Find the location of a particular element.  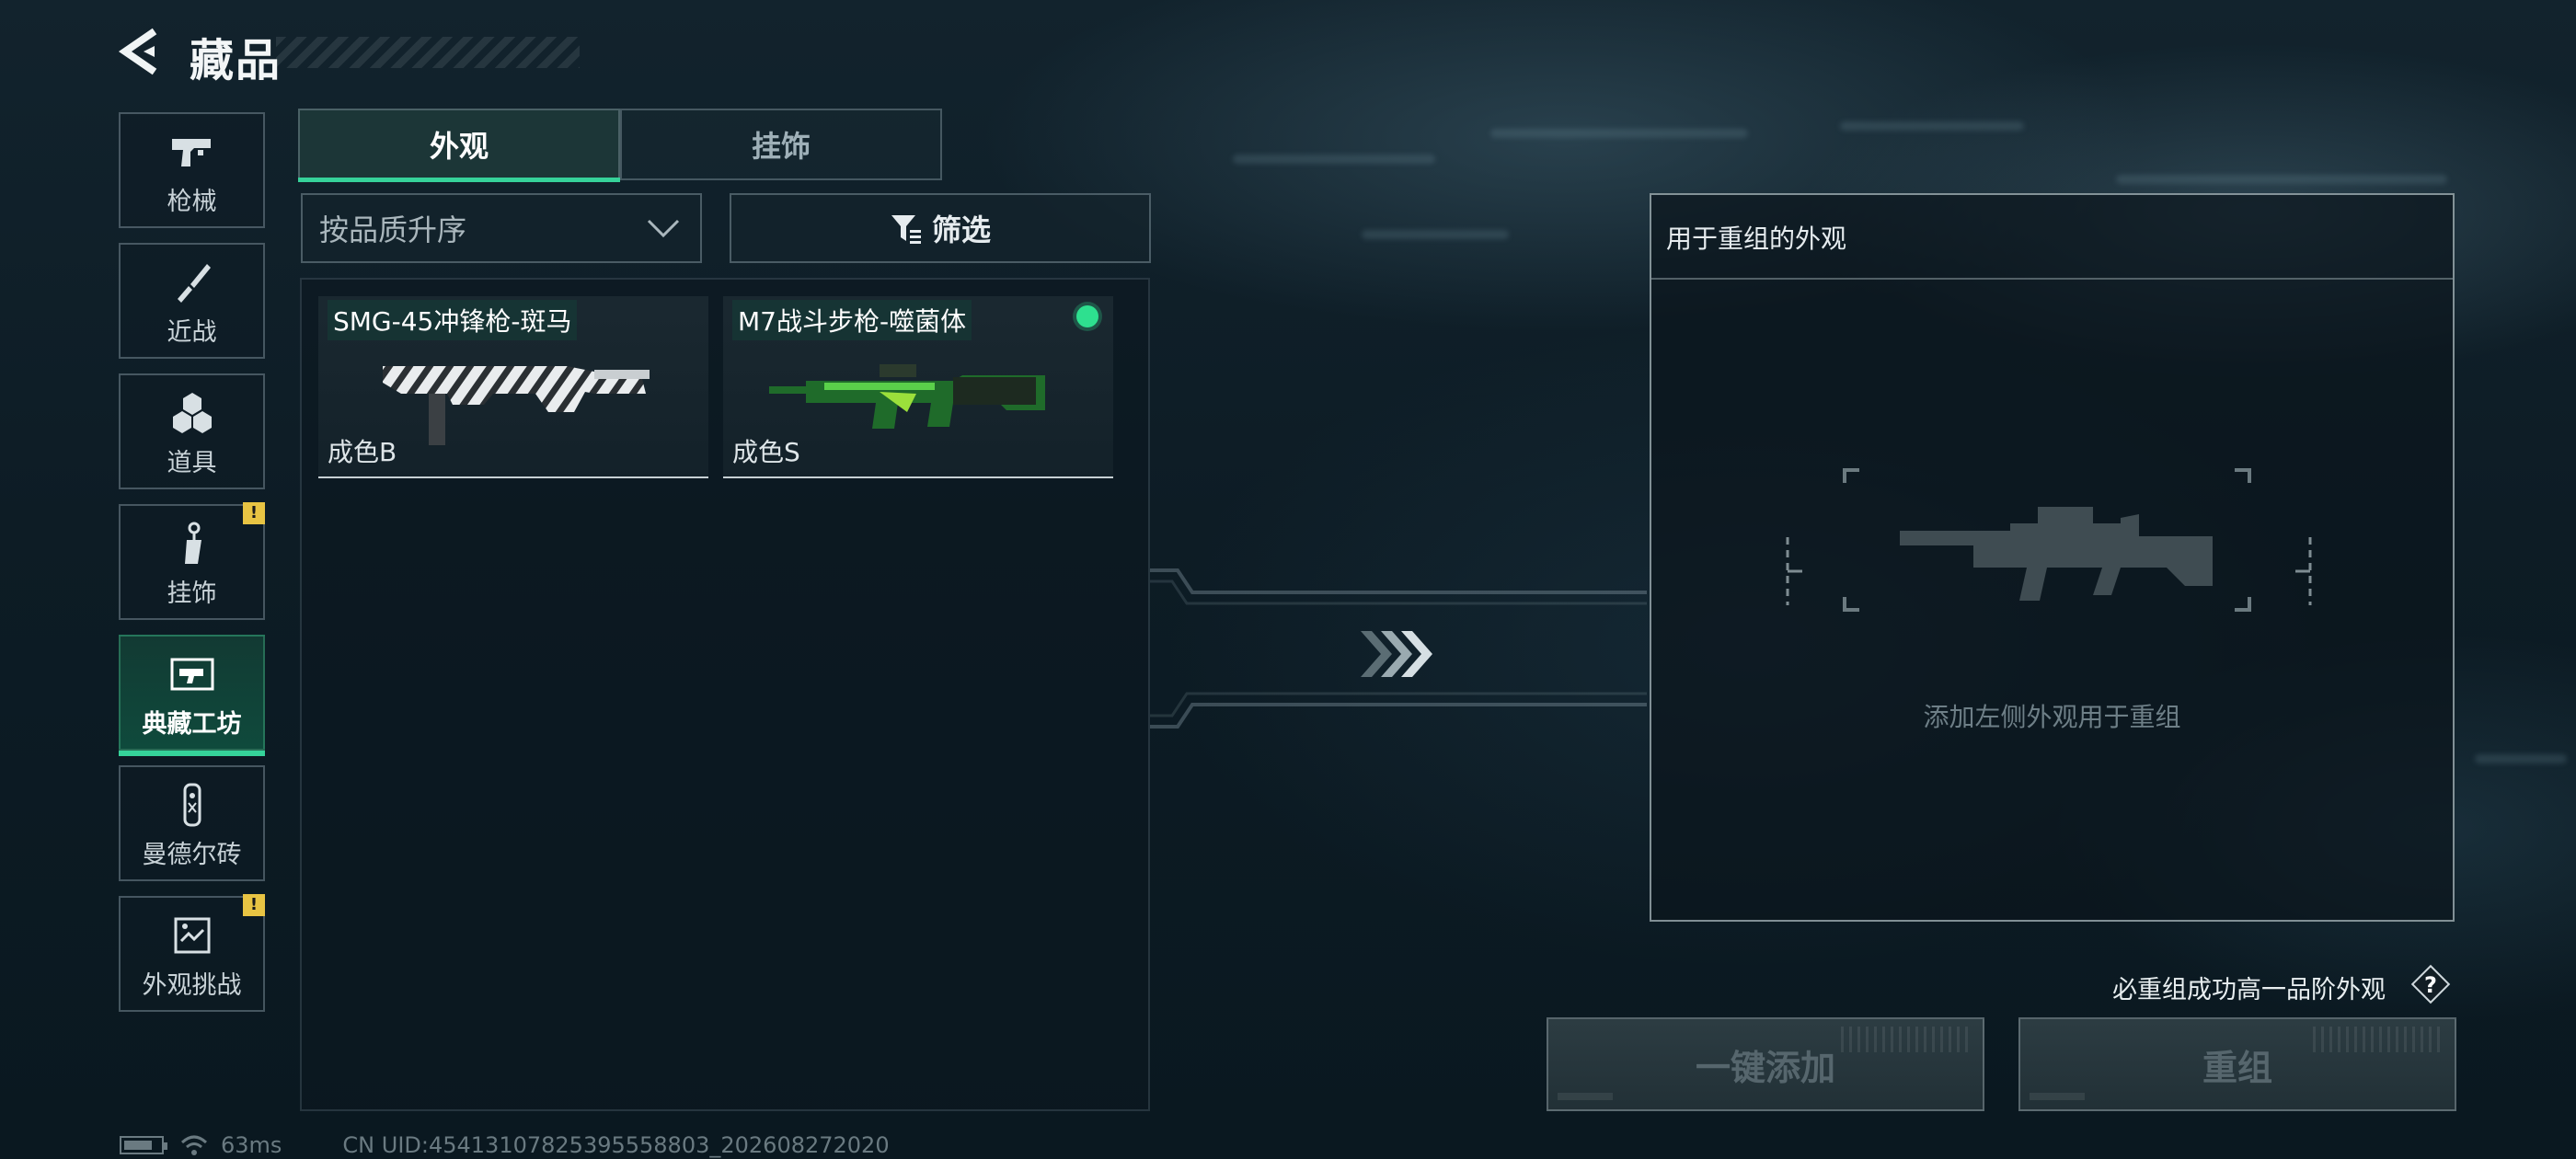

pistol-icon is located at coordinates (191, 152).